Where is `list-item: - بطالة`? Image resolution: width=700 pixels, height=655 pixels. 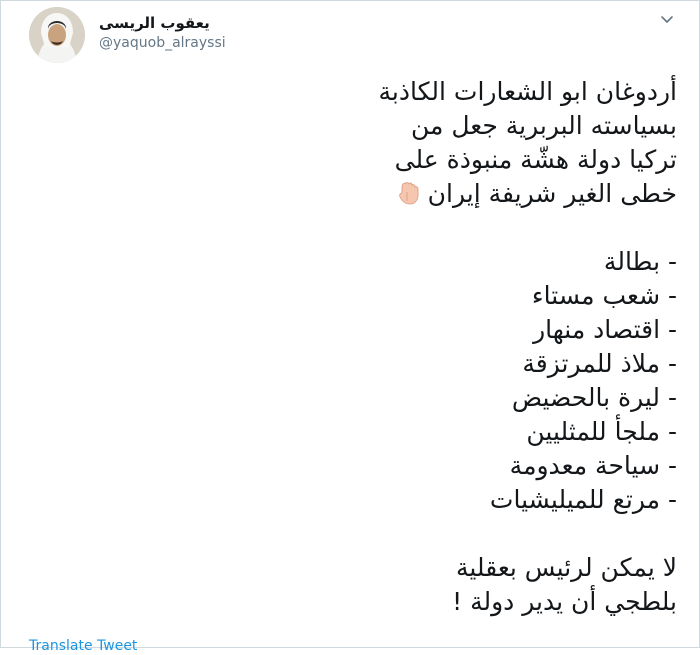
list-item: - بطالة is located at coordinates (640, 261).